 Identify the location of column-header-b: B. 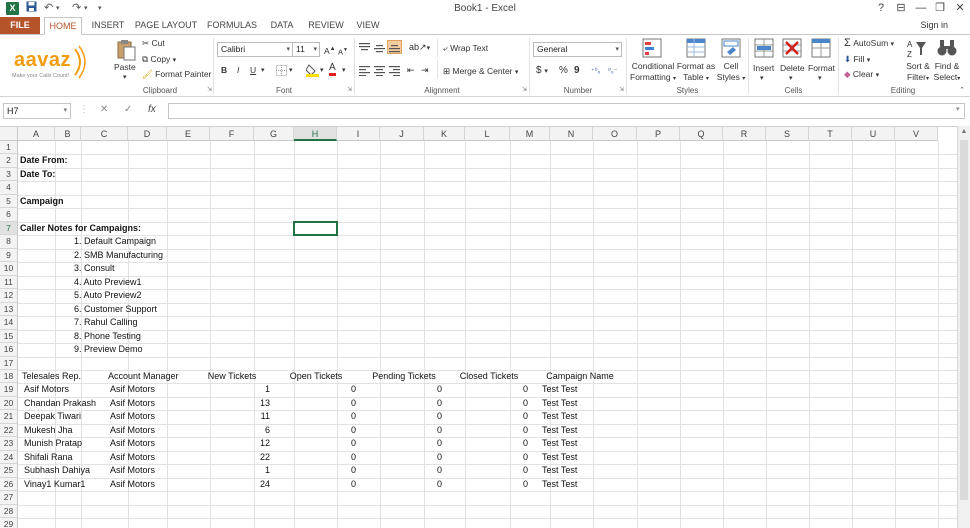
(68, 134).